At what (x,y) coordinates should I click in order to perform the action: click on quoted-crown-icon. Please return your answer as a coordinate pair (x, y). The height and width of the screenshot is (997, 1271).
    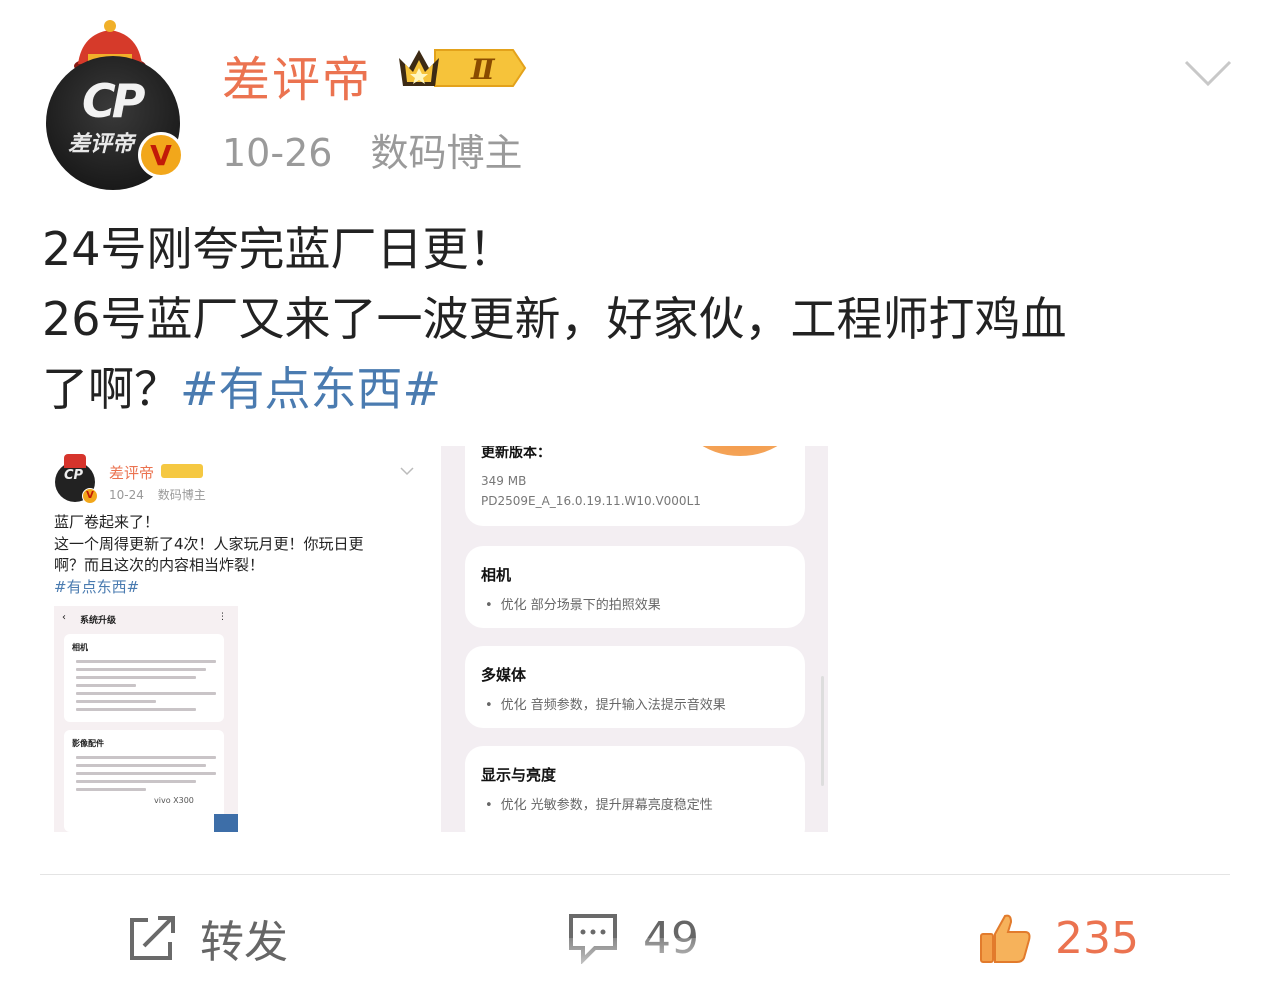
    Looking at the image, I should click on (75, 461).